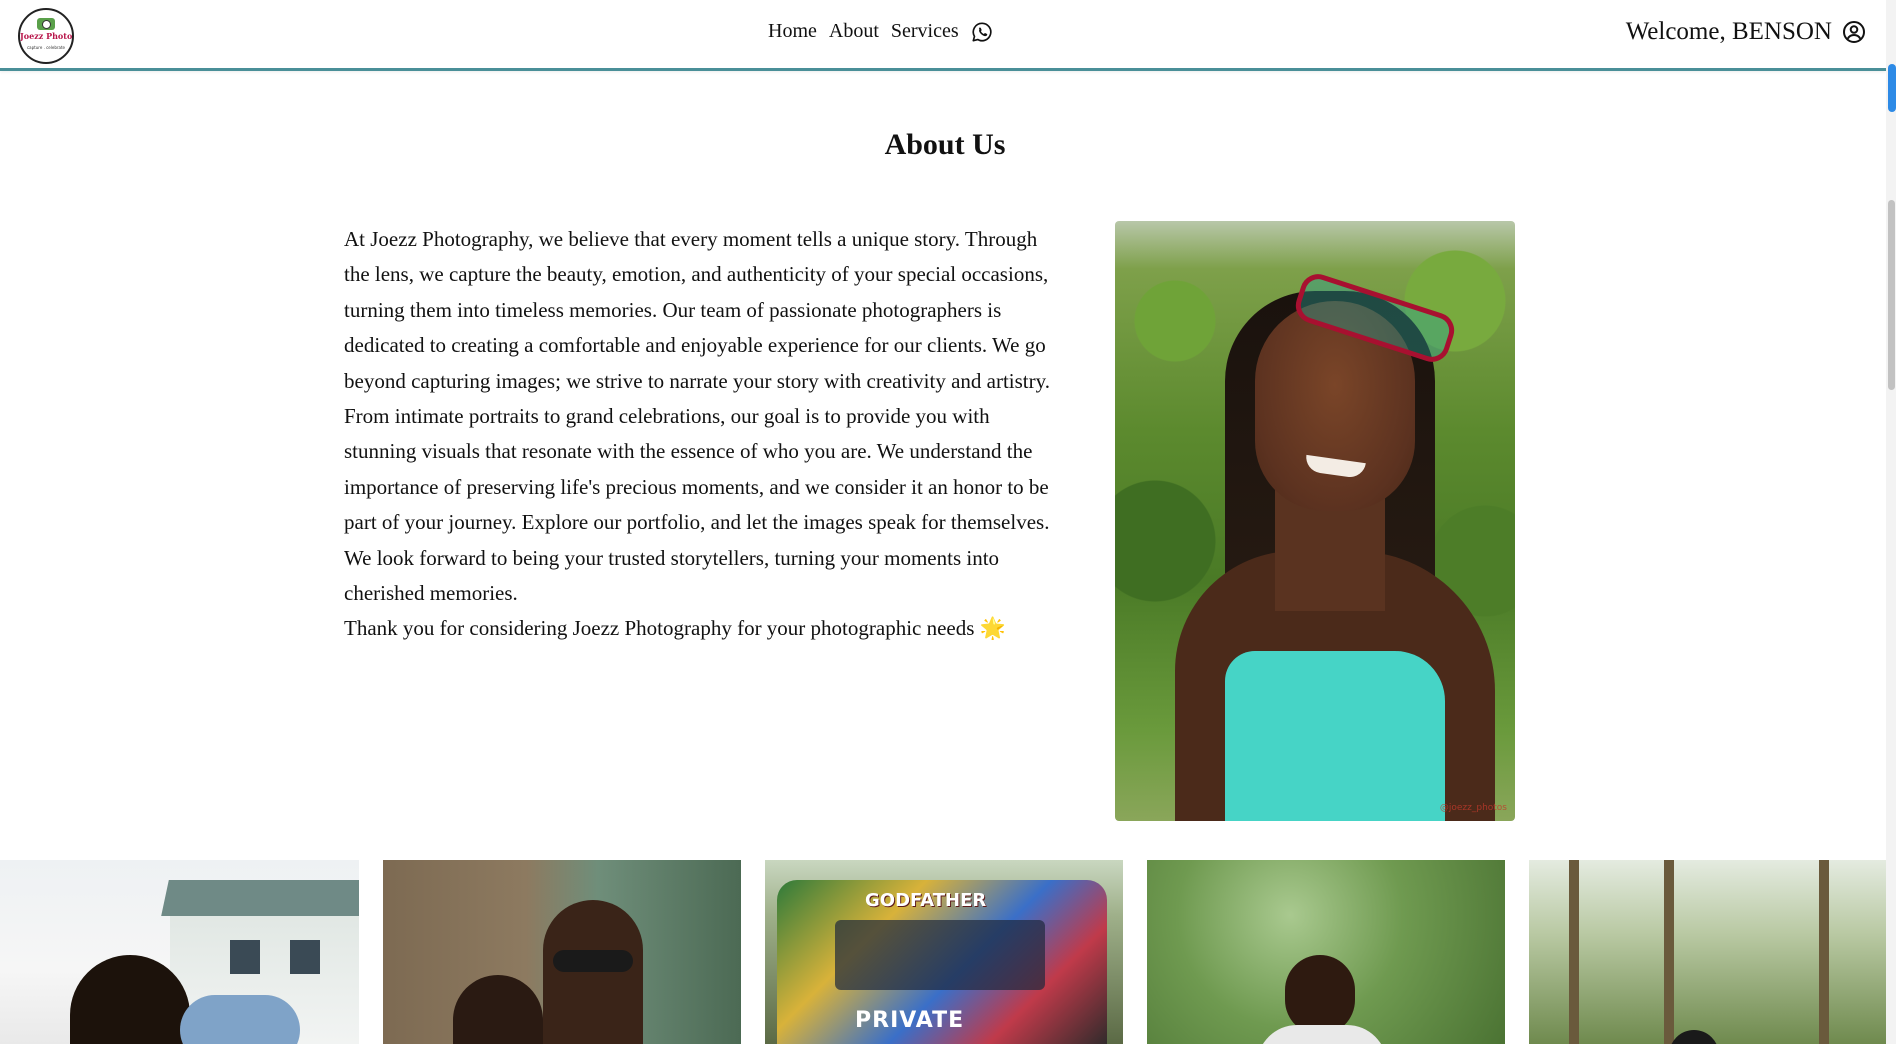 The image size is (1896, 1044). What do you see at coordinates (926, 900) in the screenshot?
I see `van-banner-text: GODFATHER` at bounding box center [926, 900].